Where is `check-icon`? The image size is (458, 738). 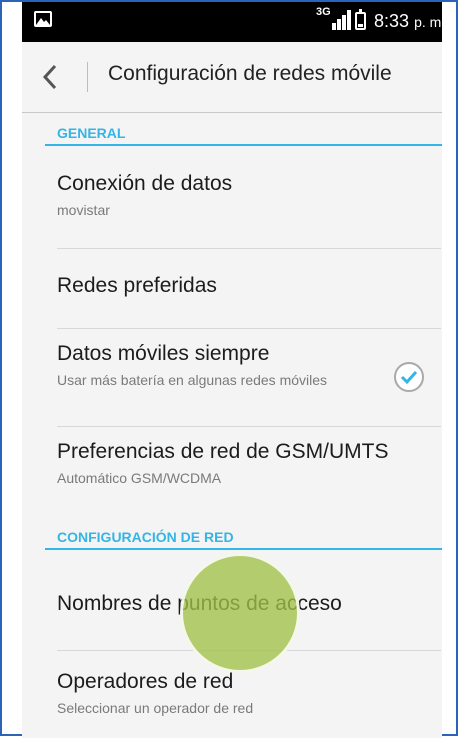 check-icon is located at coordinates (409, 377).